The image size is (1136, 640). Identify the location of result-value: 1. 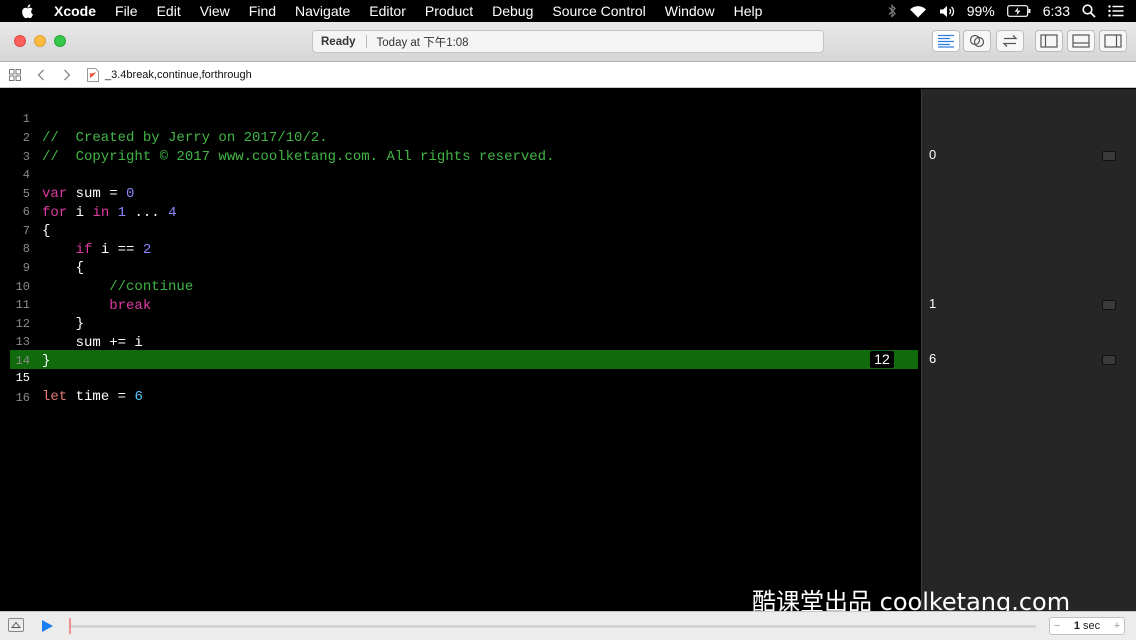
(932, 303).